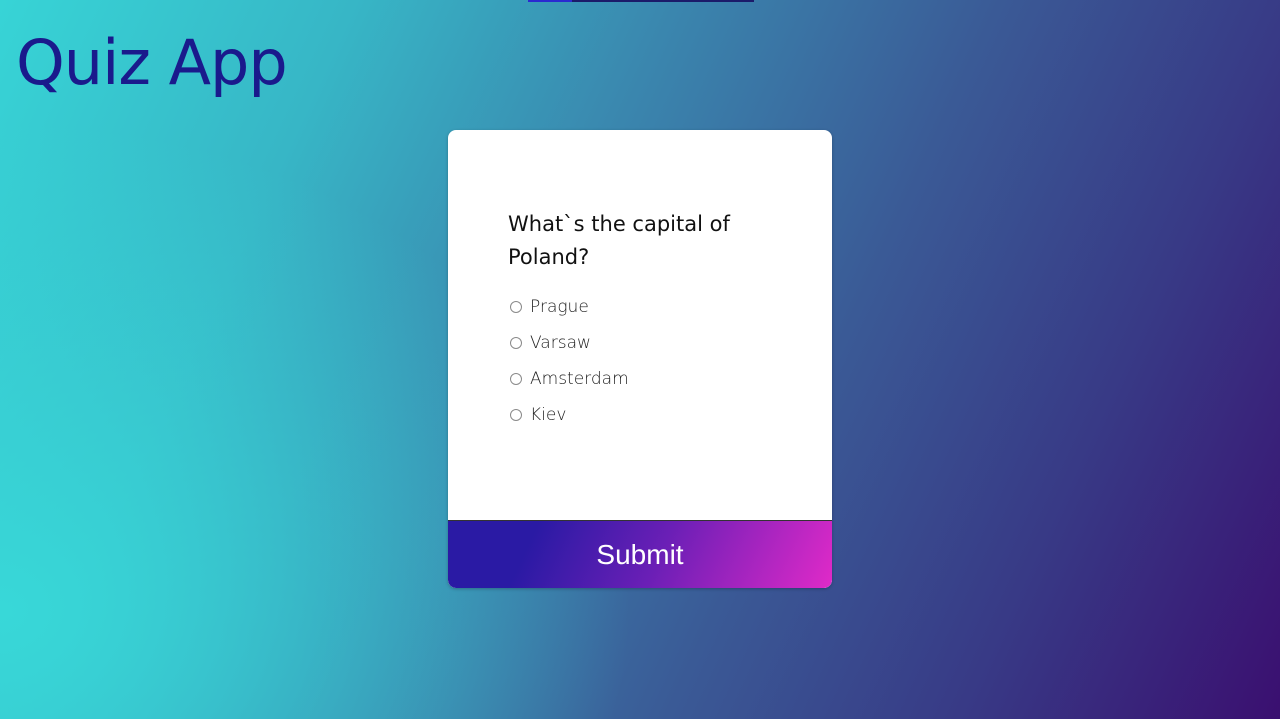 This screenshot has height=719, width=1280. I want to click on answer-label: Varsaw, so click(560, 343).